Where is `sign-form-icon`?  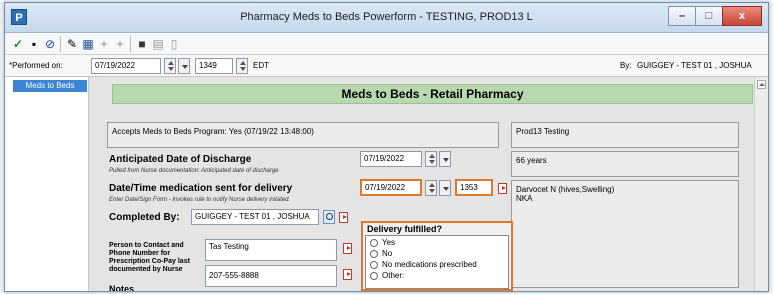
sign-form-icon is located at coordinates (502, 188).